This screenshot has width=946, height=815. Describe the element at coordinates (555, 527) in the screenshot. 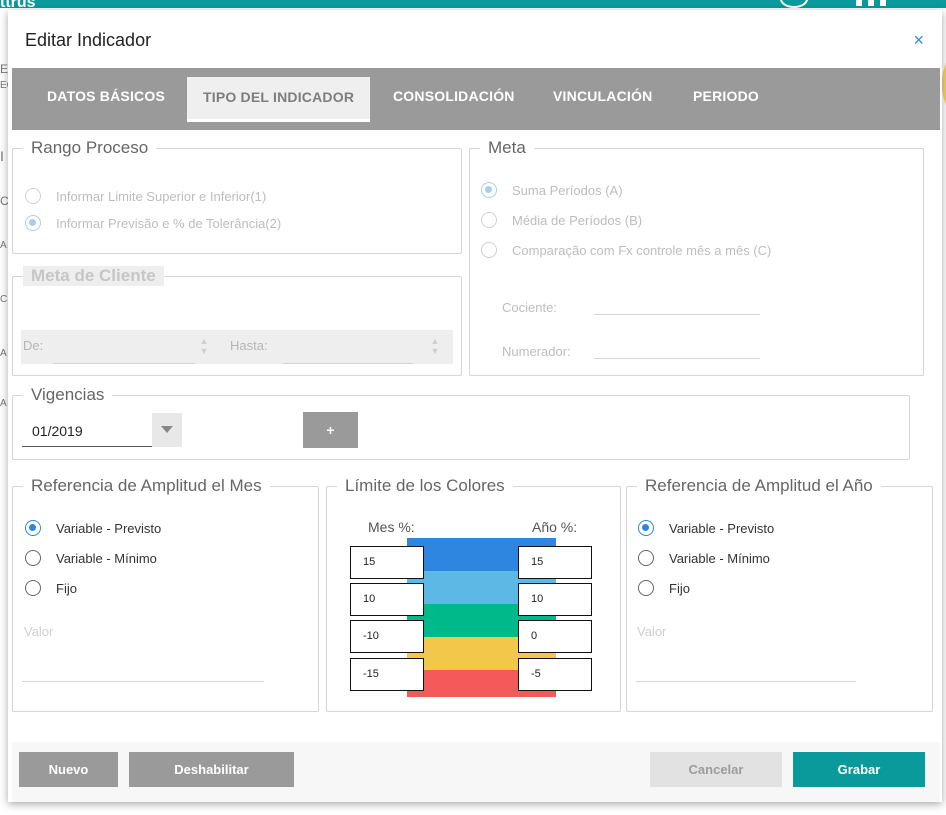

I see `ano-percent-label: Año %:` at that location.